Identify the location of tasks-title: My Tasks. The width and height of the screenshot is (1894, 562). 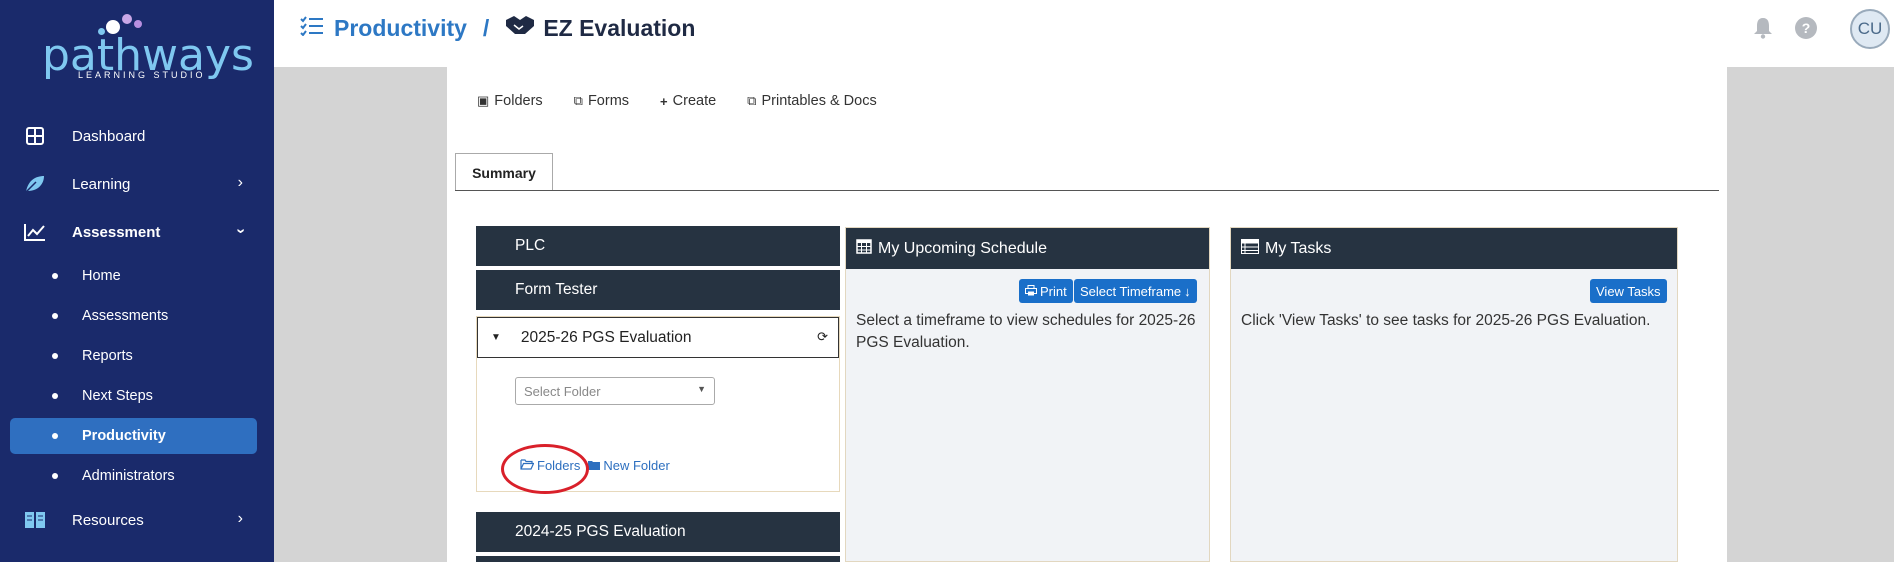
(1298, 248).